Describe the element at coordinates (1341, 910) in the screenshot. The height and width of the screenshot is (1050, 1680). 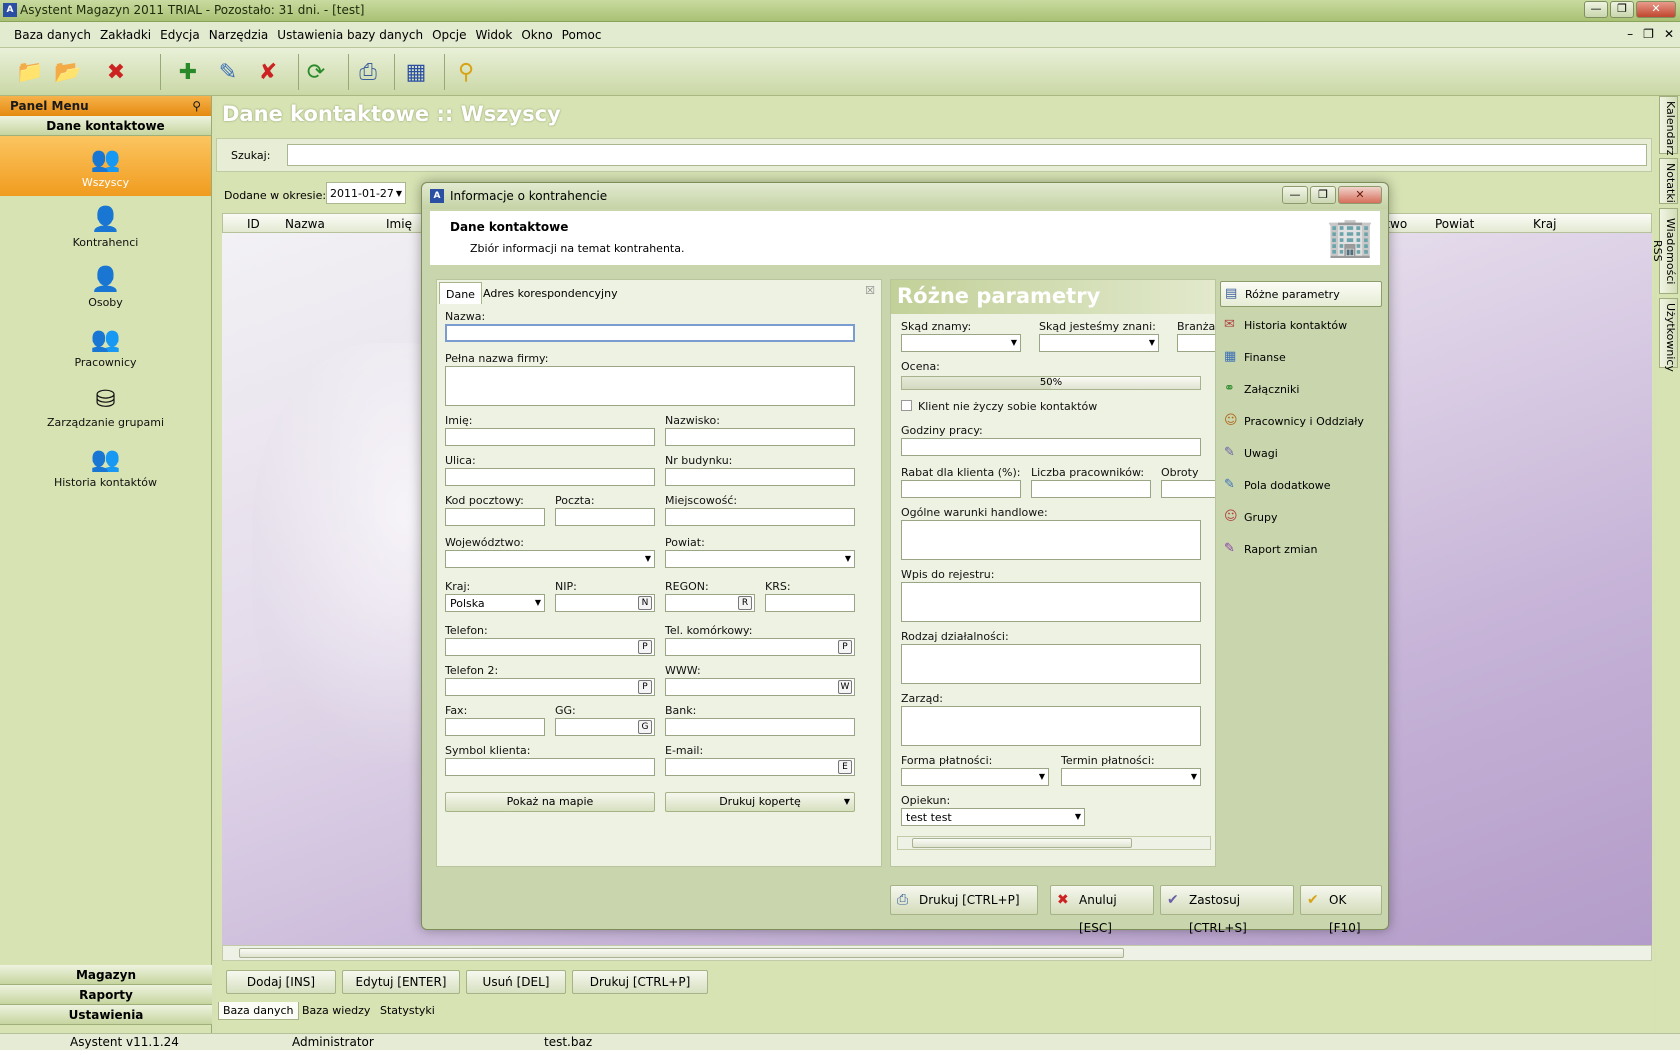
I see `dialog-ok-button: ✔ OK [F10]` at that location.